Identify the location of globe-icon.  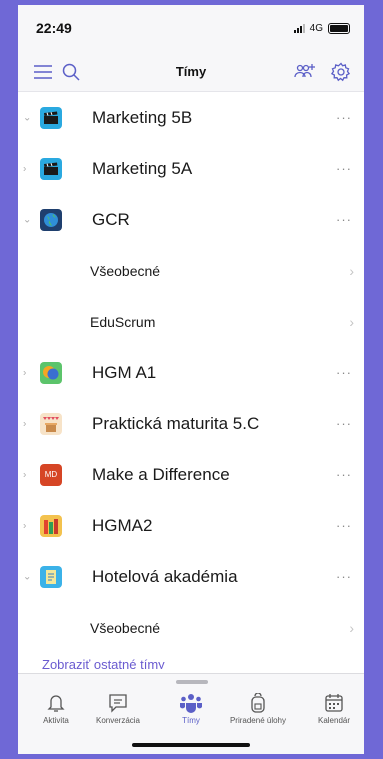
(51, 219).